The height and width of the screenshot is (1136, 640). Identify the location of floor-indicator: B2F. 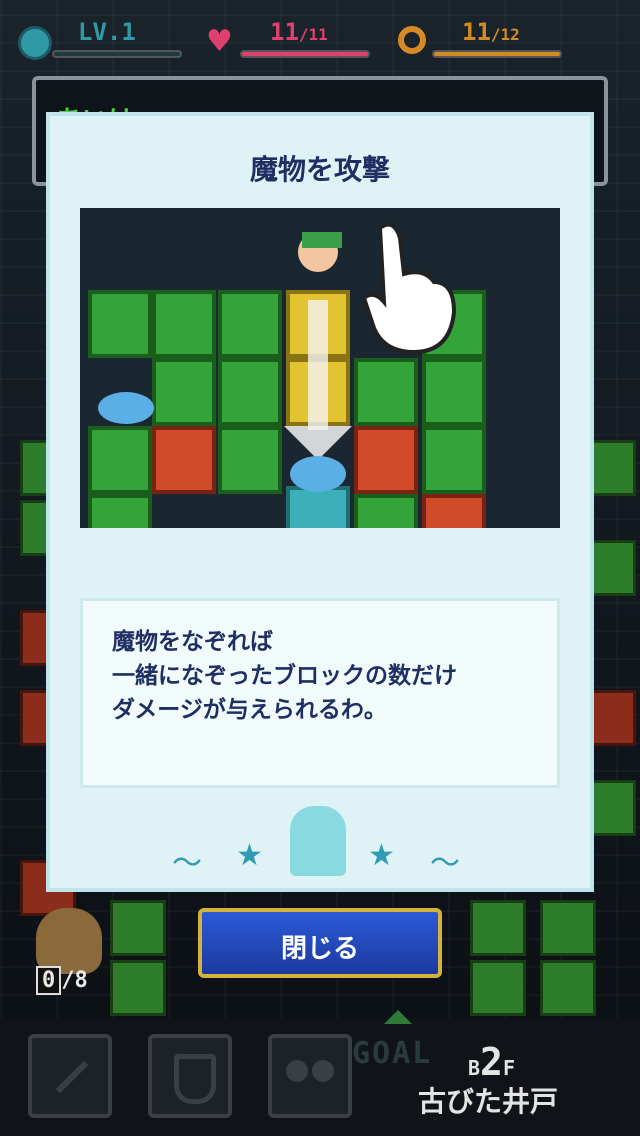
(491, 1062).